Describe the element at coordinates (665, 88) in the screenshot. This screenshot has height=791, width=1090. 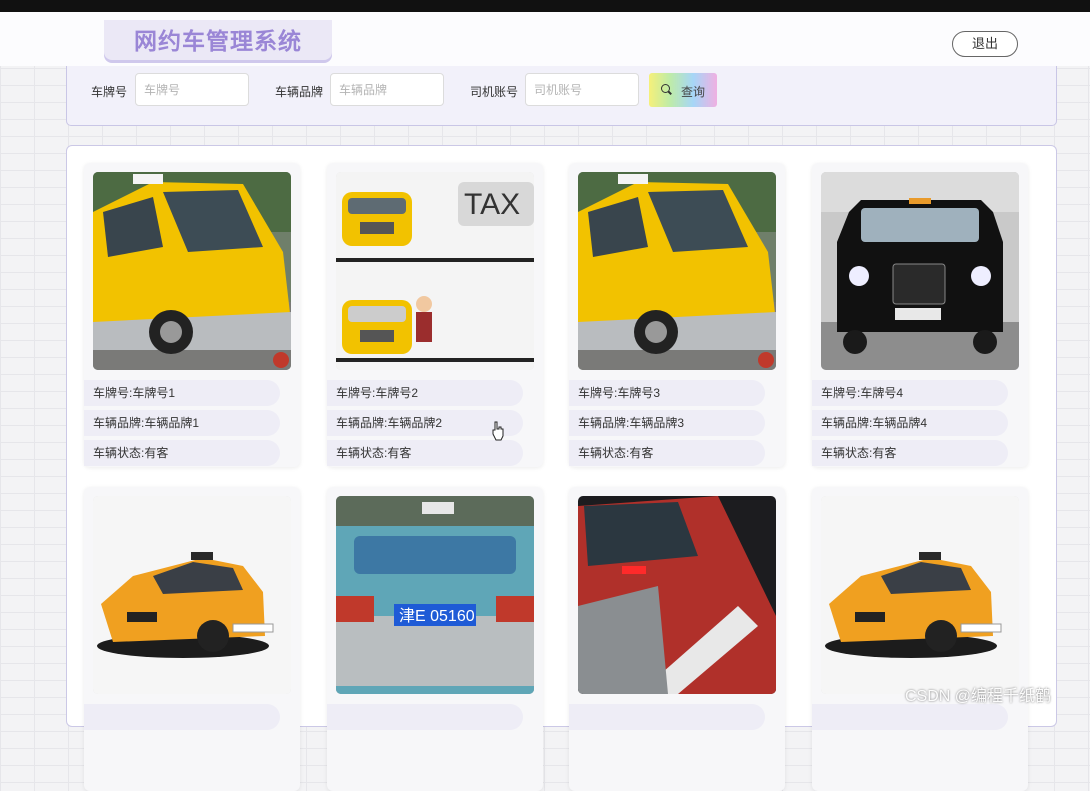
I see `search-icon` at that location.